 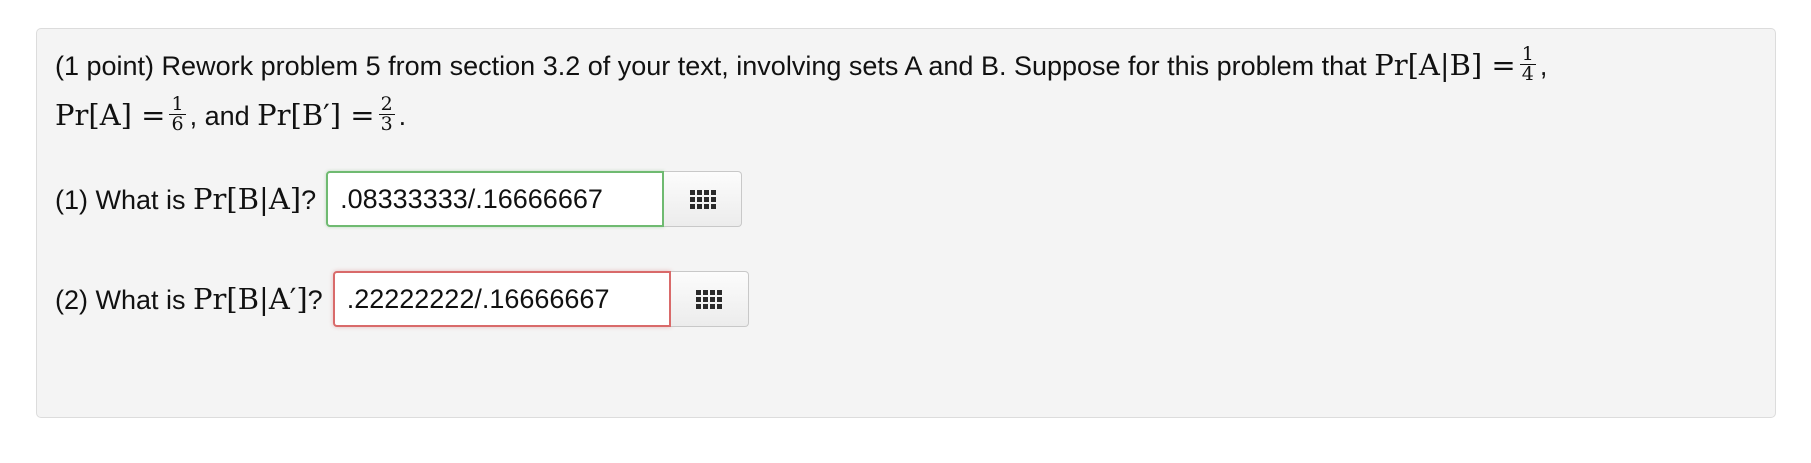 What do you see at coordinates (219, 116) in the screenshot?
I see `and-text: , and` at bounding box center [219, 116].